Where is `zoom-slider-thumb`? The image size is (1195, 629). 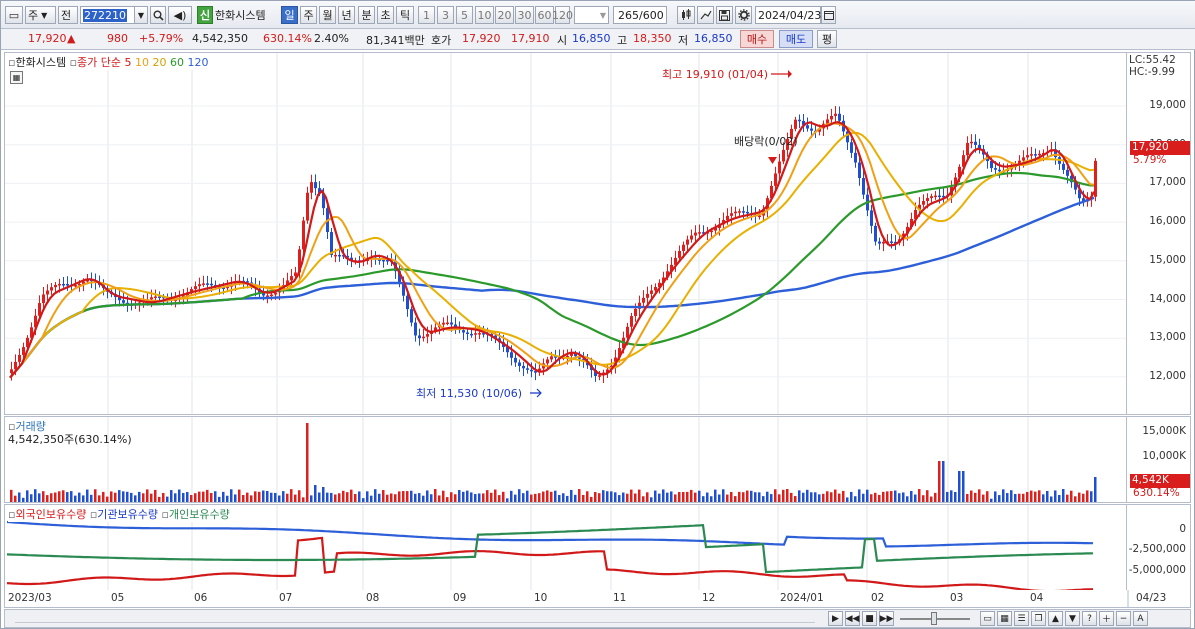 zoom-slider-thumb is located at coordinates (934, 618).